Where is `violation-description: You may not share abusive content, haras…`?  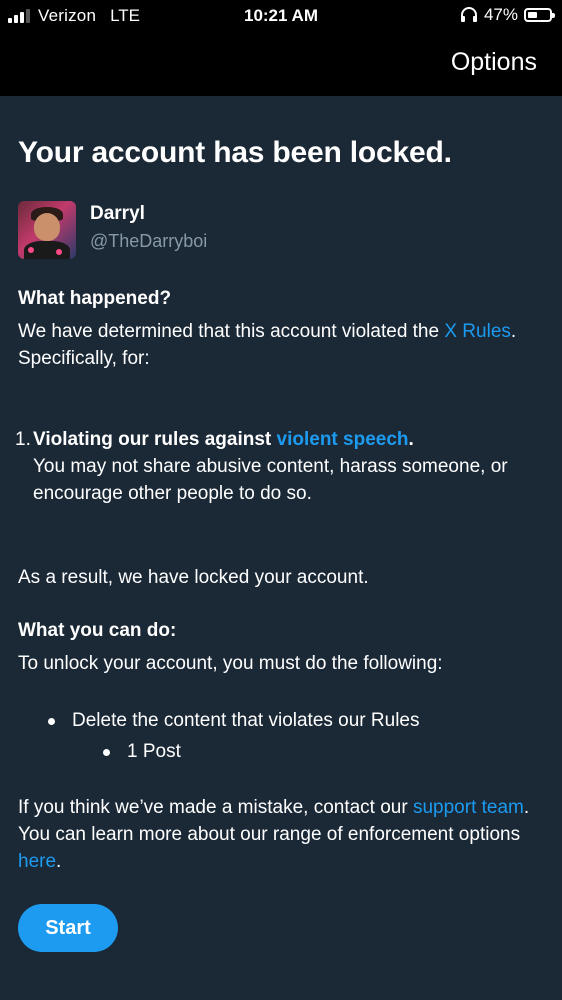
violation-description: You may not share abusive content, haras… is located at coordinates (270, 480).